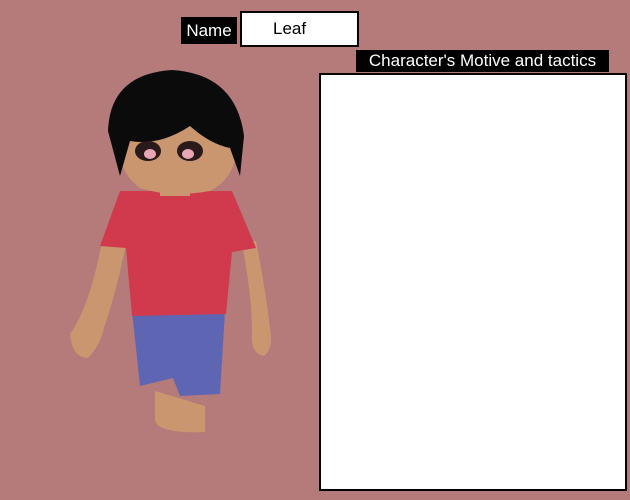 The height and width of the screenshot is (500, 630). I want to click on motive-label: Character's Motive and tactics, so click(482, 61).